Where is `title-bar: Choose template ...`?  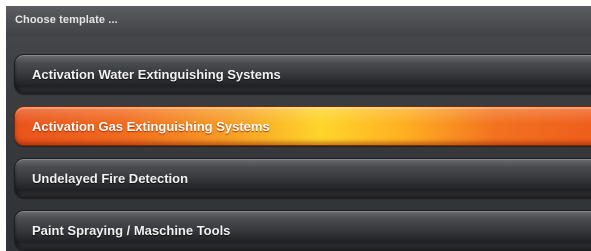 title-bar: Choose template ... is located at coordinates (298, 21).